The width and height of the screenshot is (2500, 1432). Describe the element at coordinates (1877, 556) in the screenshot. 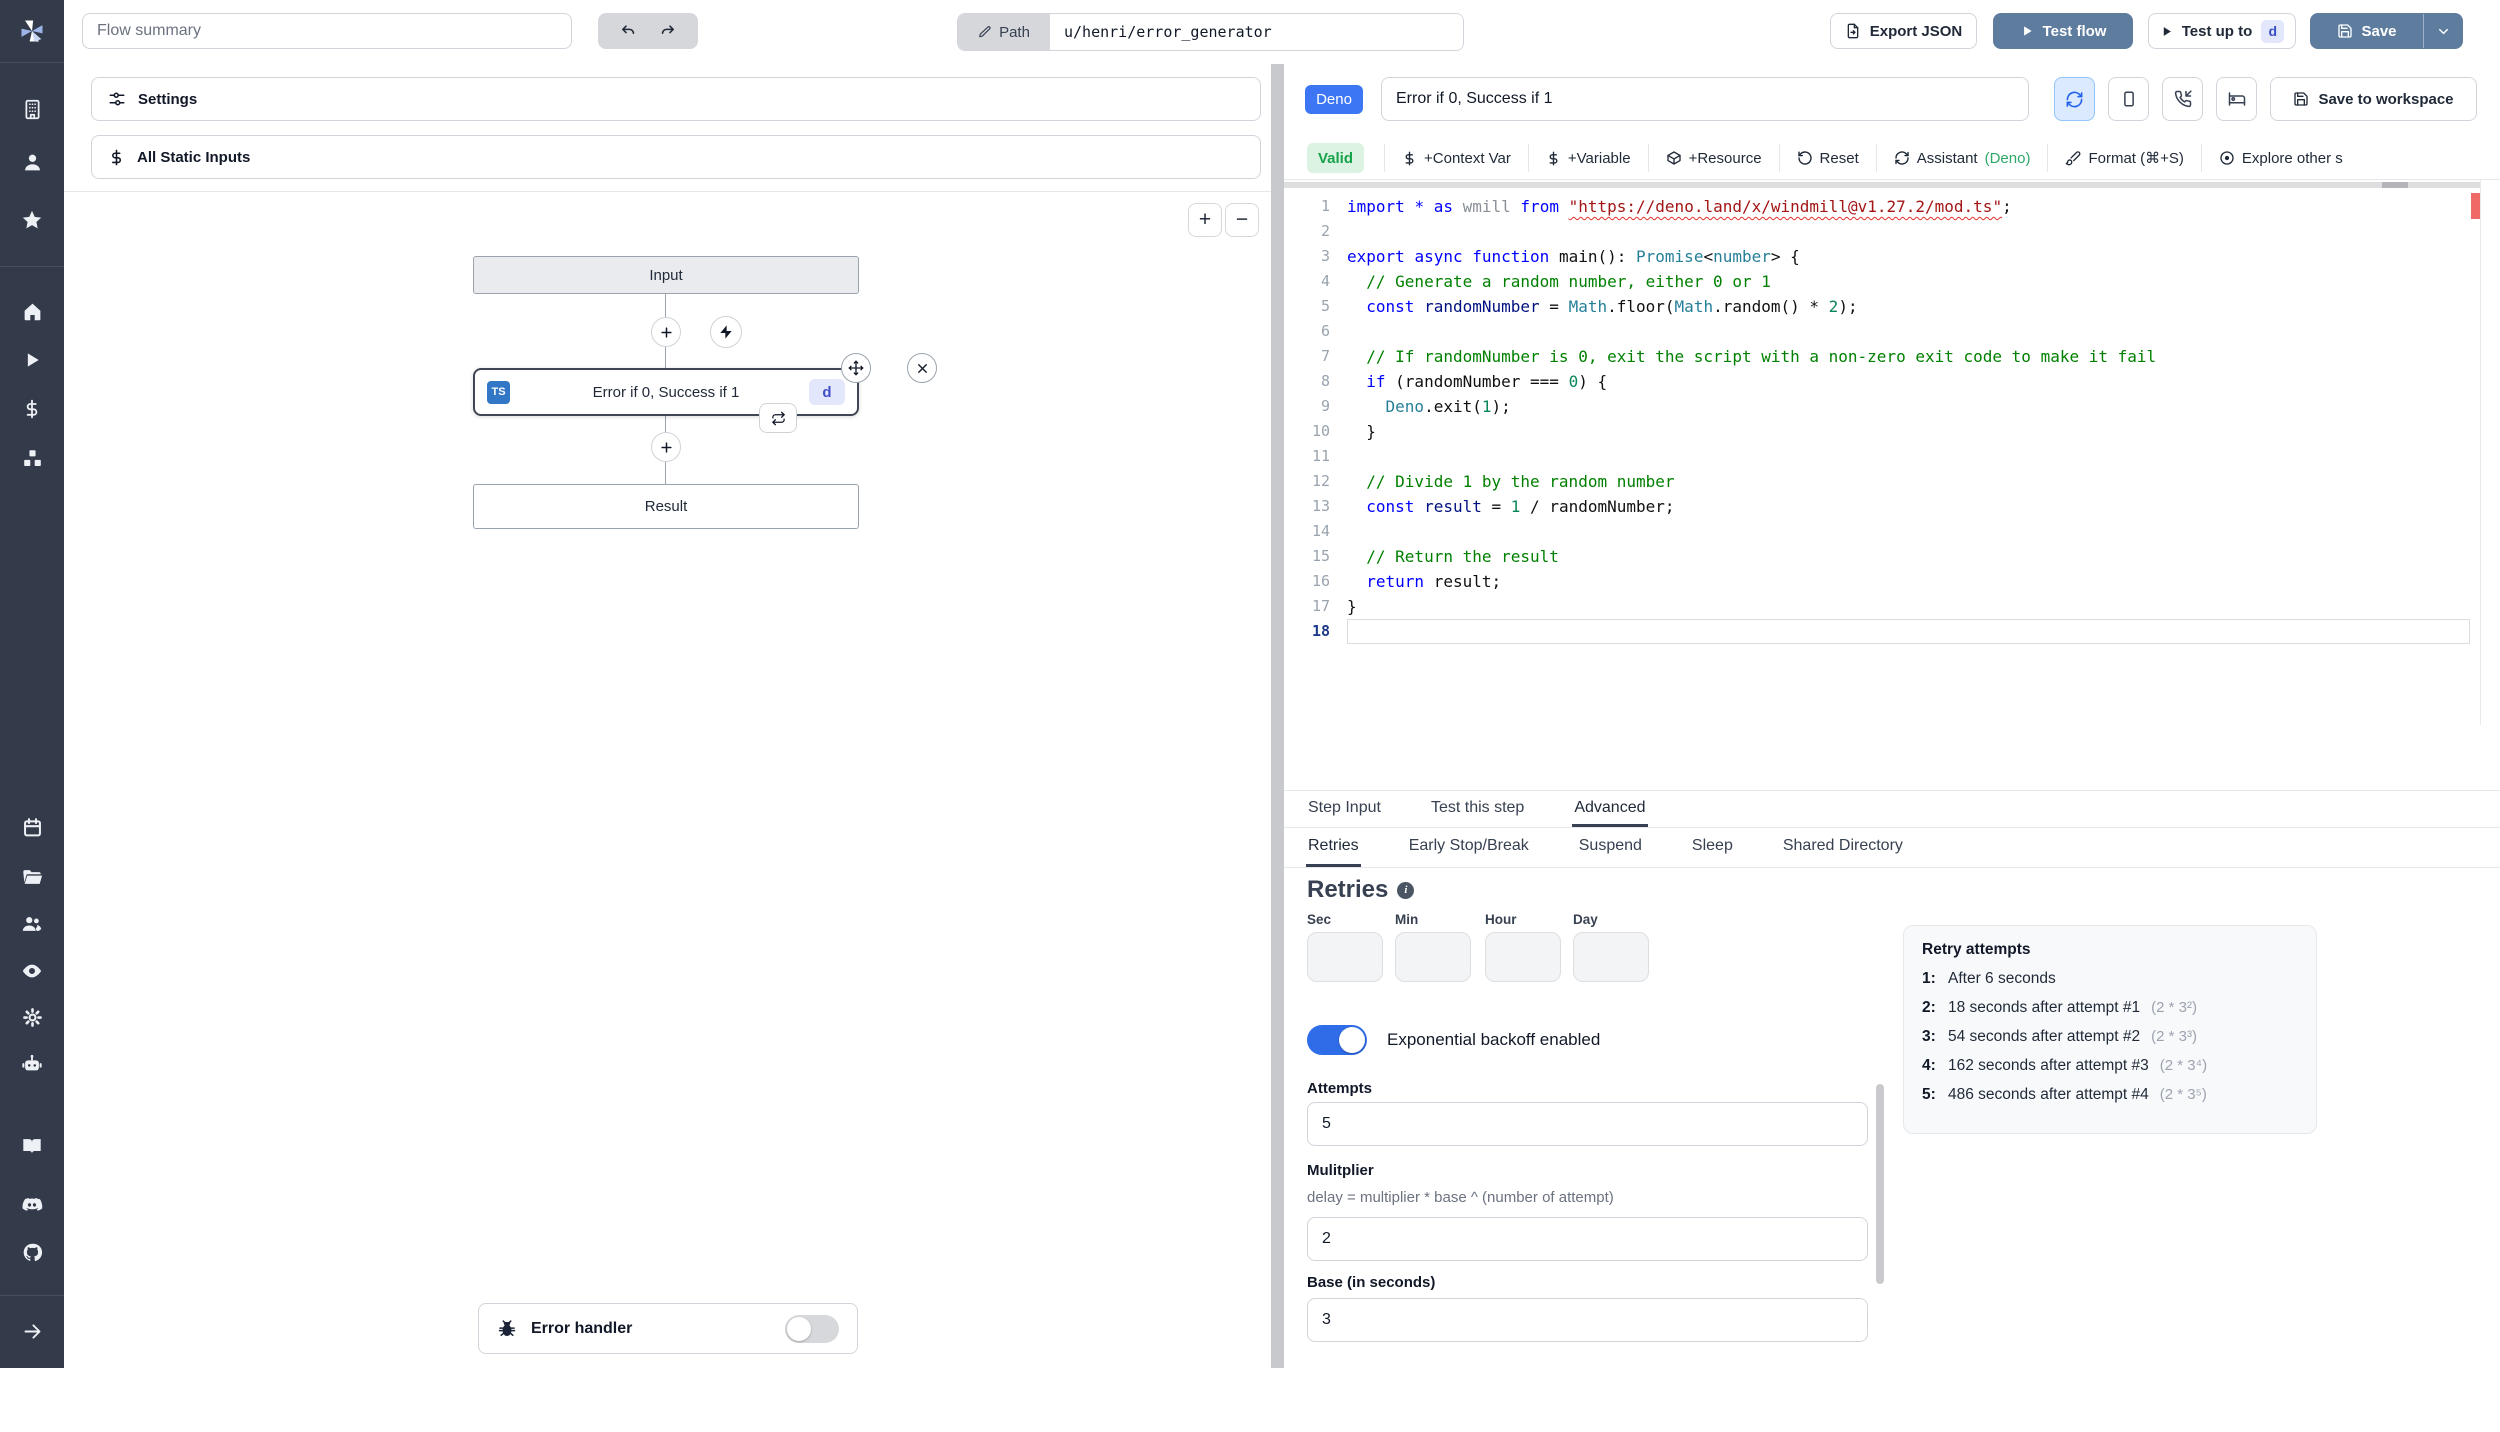

I see `code-line: 15 // Return the result` at that location.